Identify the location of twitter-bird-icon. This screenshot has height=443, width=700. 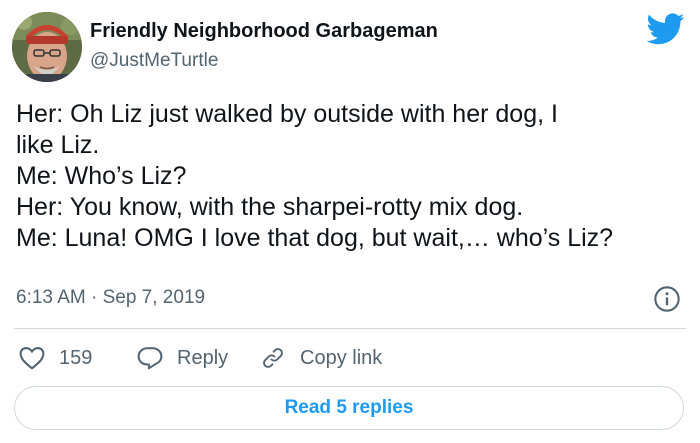
(666, 29).